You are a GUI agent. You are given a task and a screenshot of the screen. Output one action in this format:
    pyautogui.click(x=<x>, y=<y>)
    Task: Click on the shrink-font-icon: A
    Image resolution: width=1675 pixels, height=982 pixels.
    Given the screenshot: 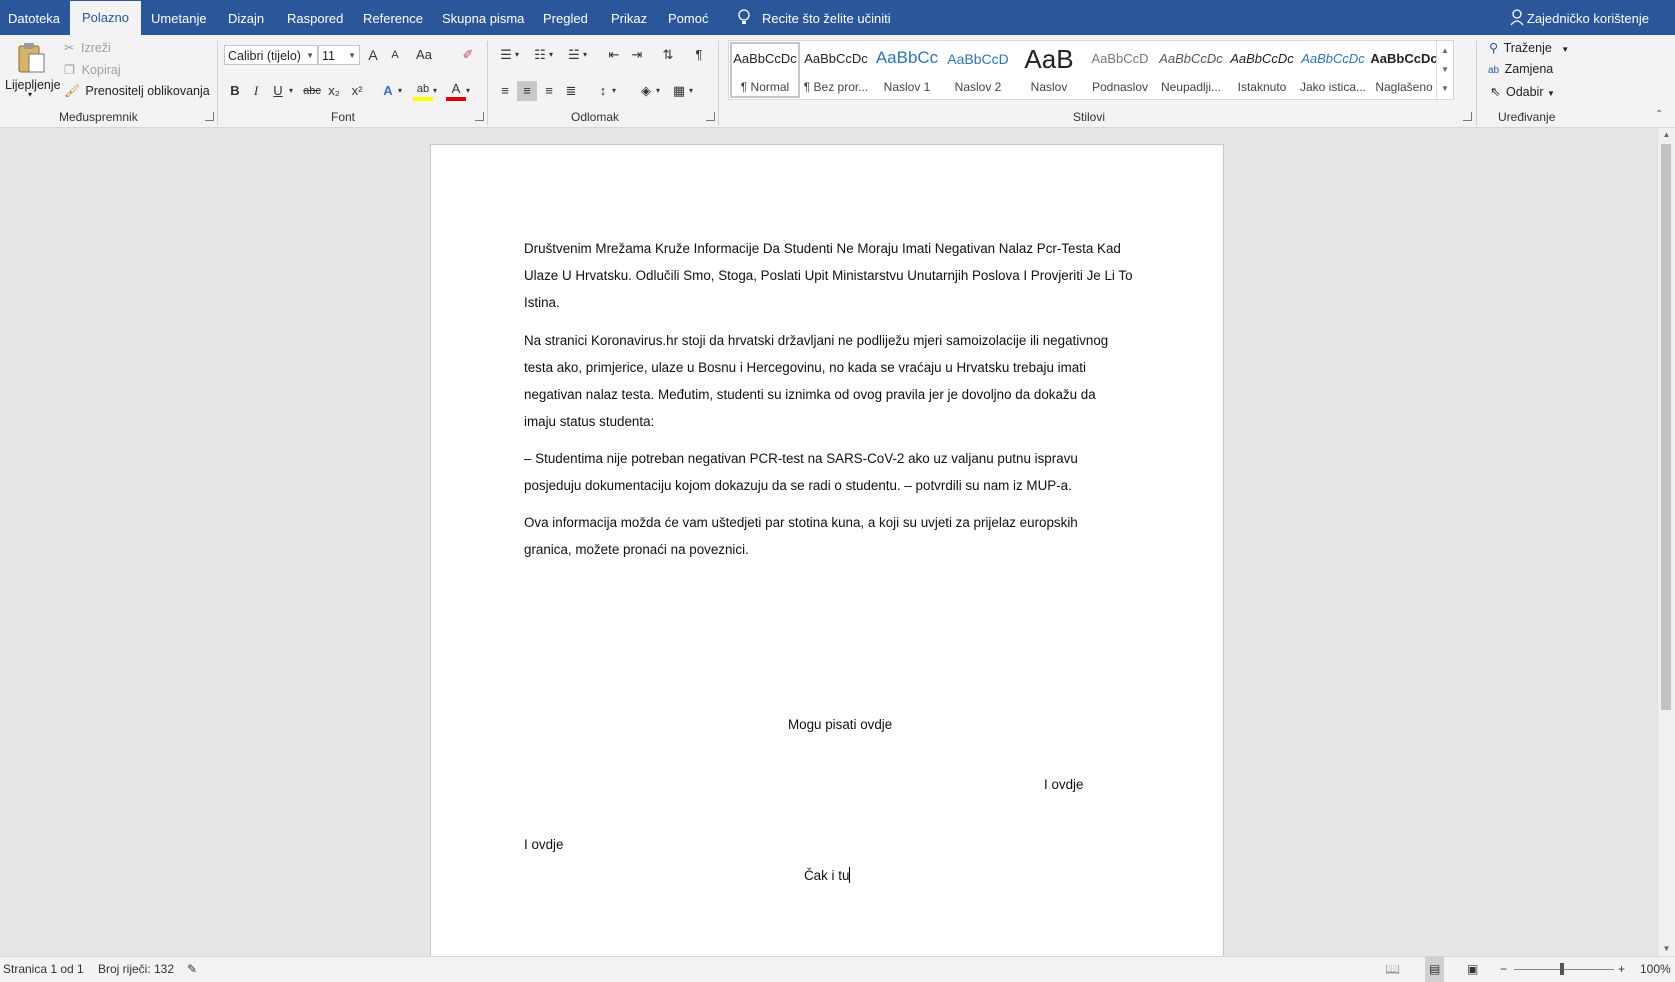 What is the action you would take?
    pyautogui.click(x=395, y=55)
    